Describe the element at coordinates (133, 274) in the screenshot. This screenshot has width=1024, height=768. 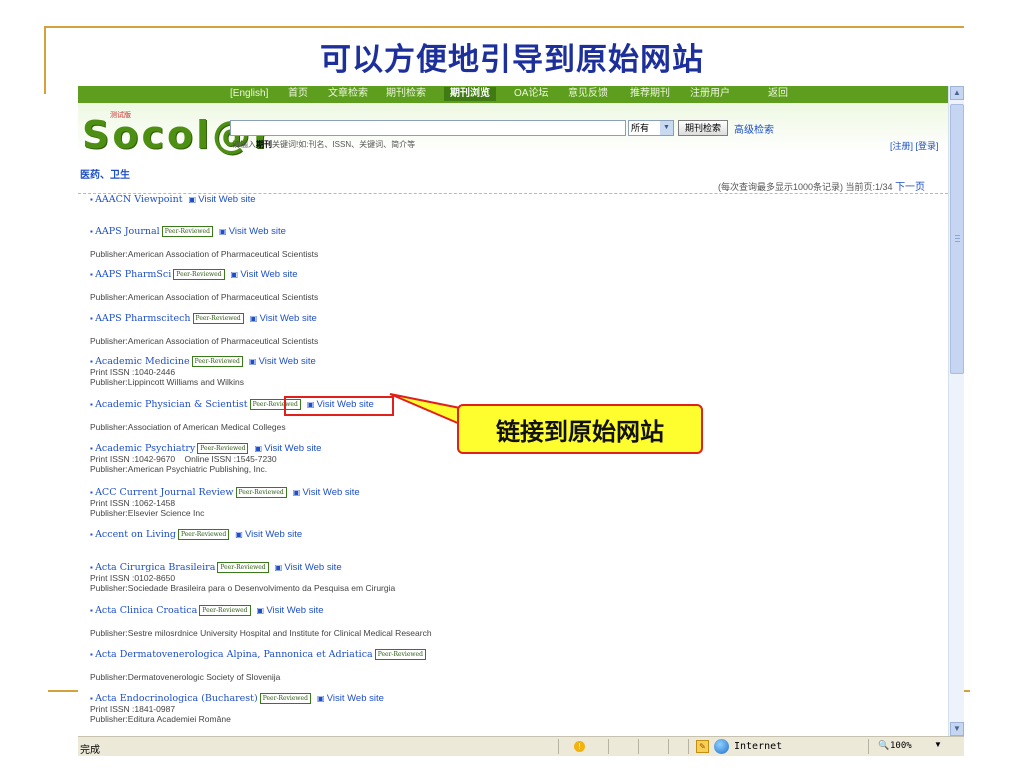
I see `journal-name-link: AAPS PharmSci` at that location.